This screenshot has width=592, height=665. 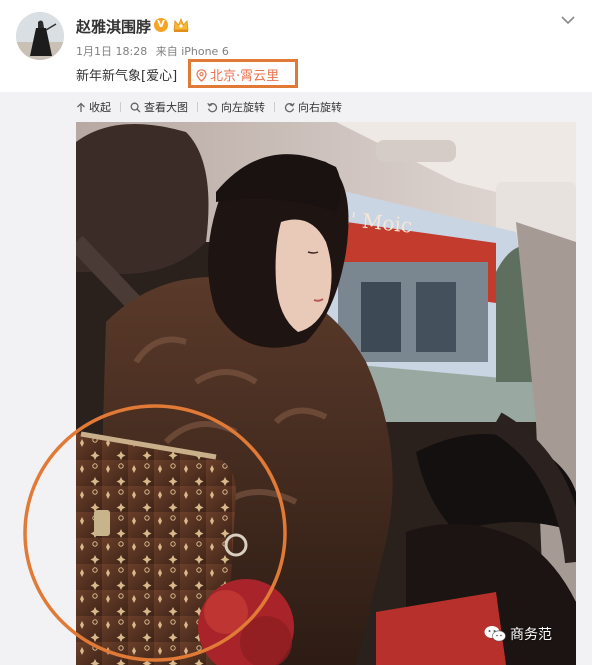 I want to click on post-source: 来自 iPhone 6, so click(x=192, y=51).